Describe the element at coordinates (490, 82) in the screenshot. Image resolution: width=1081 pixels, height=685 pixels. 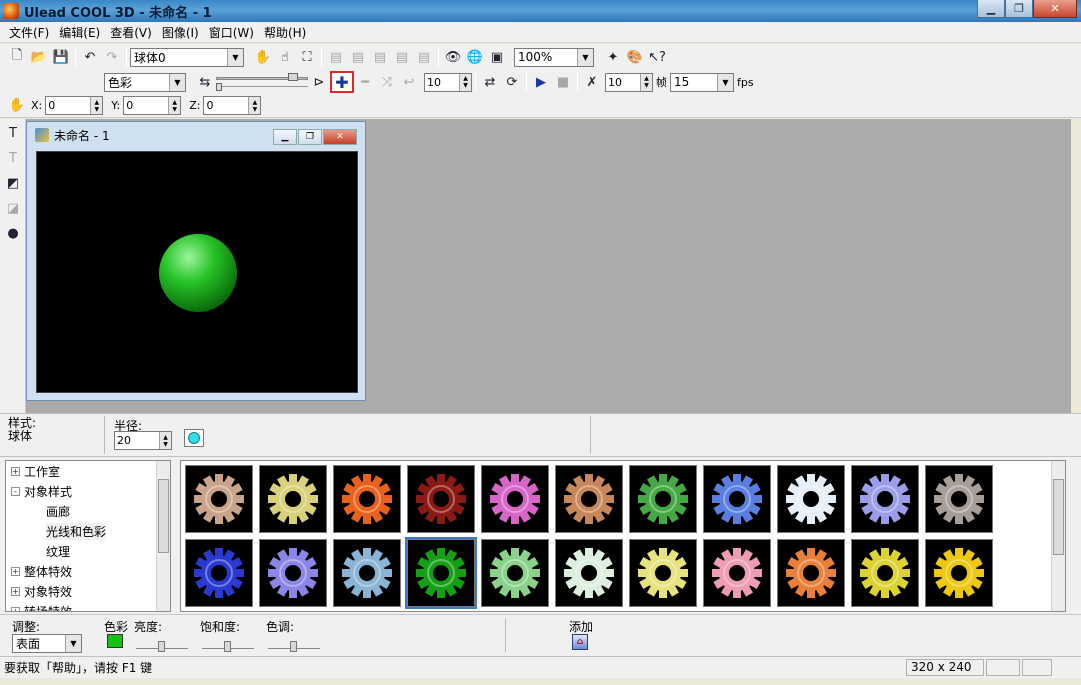
I see `loop-icon: ⇄` at that location.